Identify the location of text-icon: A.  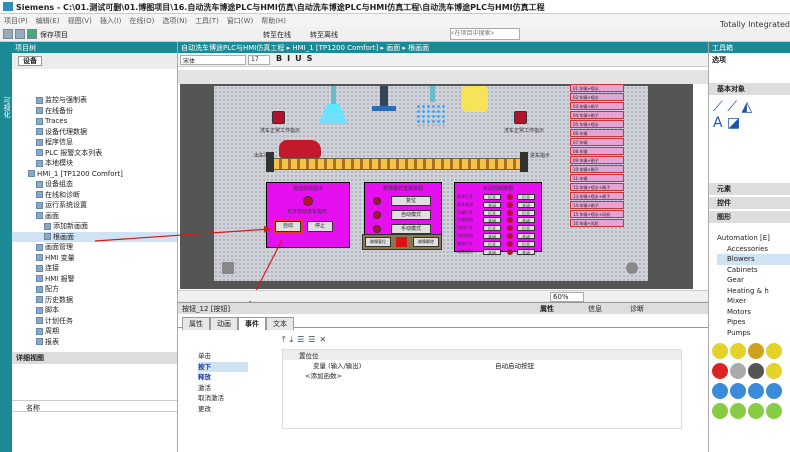
(718, 123).